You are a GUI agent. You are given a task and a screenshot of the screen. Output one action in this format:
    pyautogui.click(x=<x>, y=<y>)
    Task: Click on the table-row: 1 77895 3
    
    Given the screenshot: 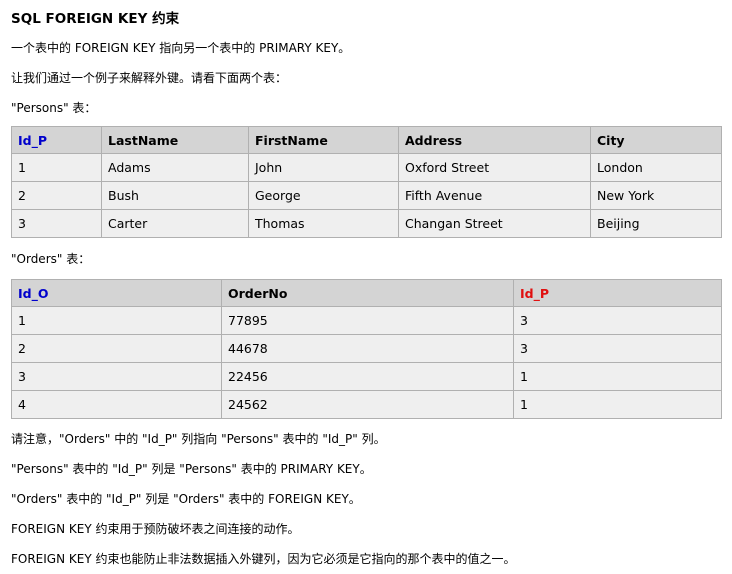 What is the action you would take?
    pyautogui.click(x=366, y=320)
    